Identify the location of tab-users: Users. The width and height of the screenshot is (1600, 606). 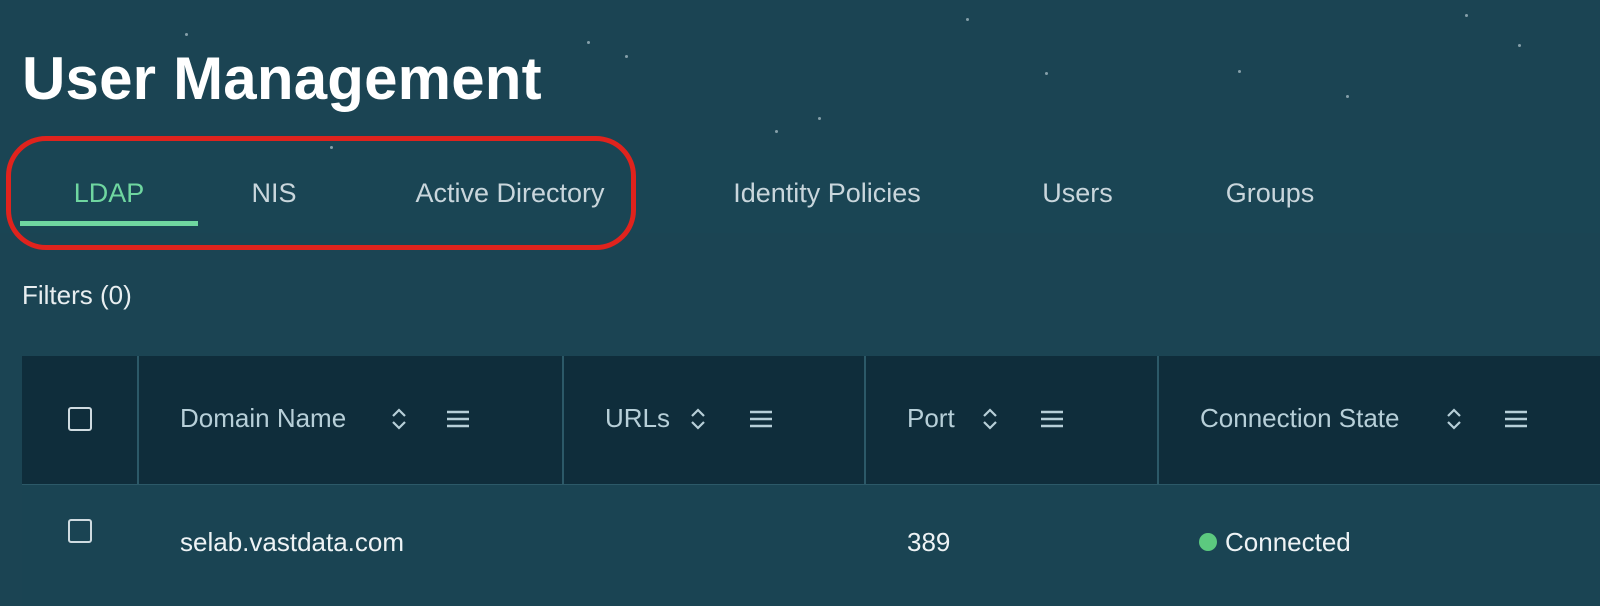
(1077, 202).